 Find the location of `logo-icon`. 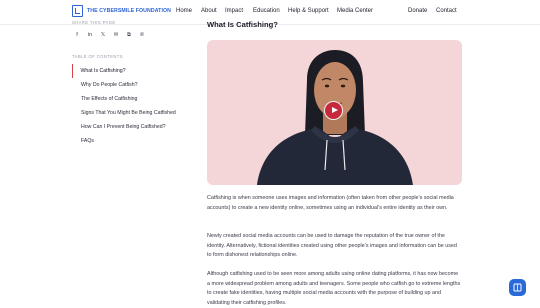

logo-icon is located at coordinates (77, 11).